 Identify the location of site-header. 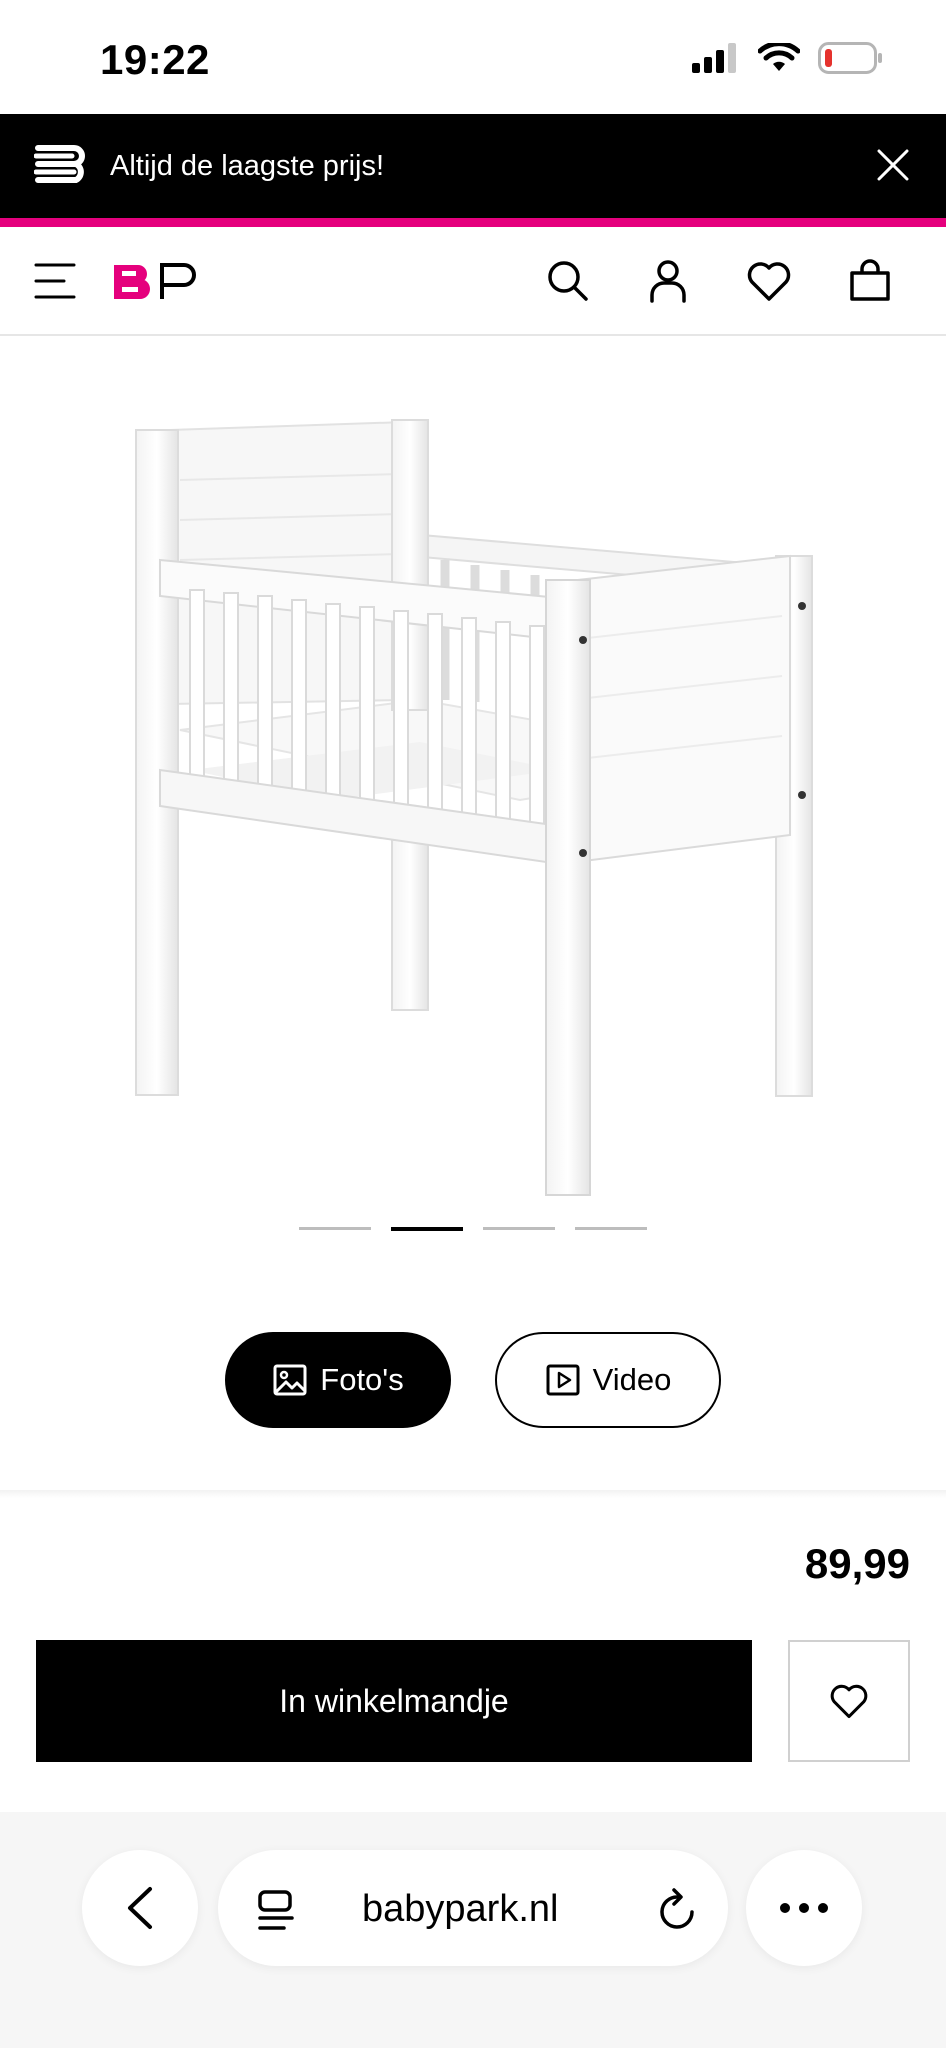
(473, 281).